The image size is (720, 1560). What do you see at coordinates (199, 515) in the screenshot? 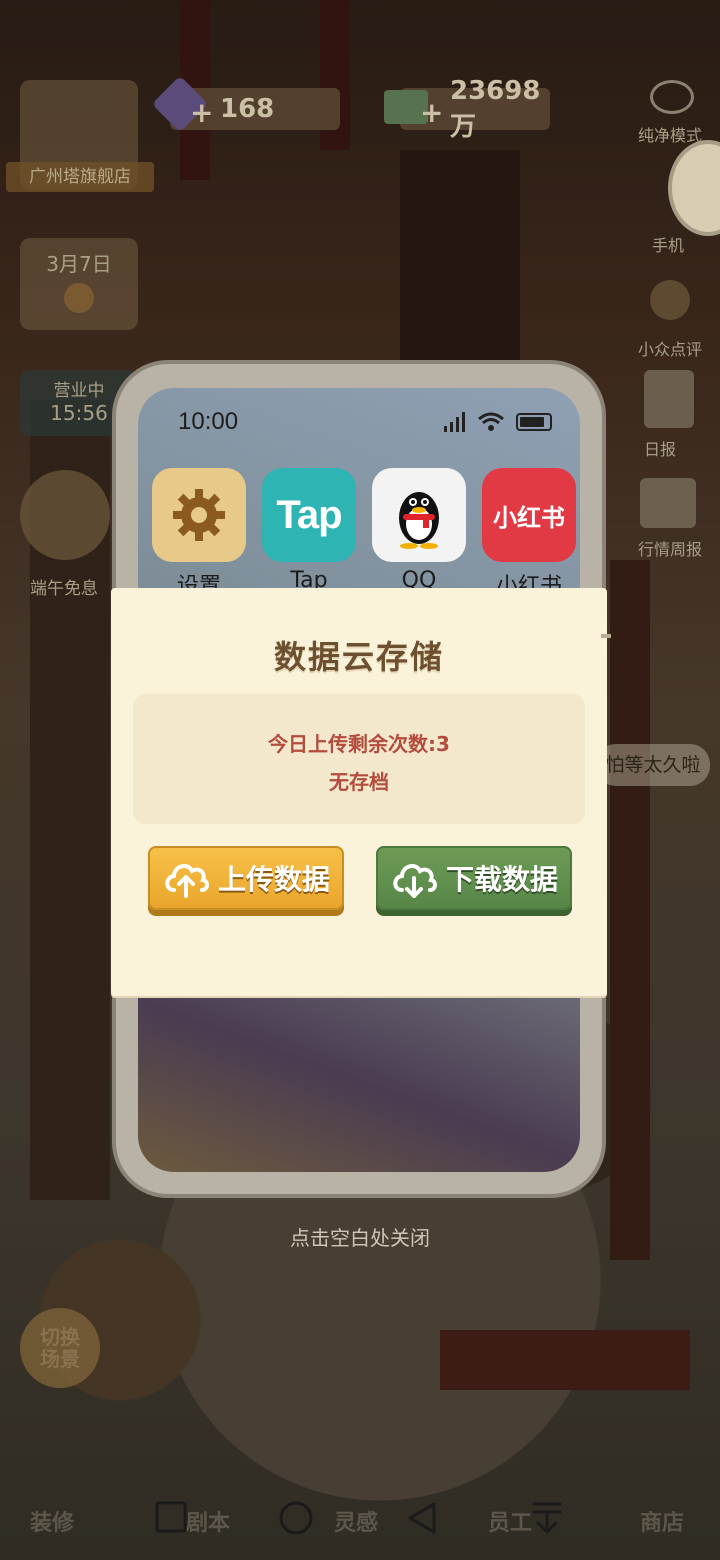
I see `gear-icon` at bounding box center [199, 515].